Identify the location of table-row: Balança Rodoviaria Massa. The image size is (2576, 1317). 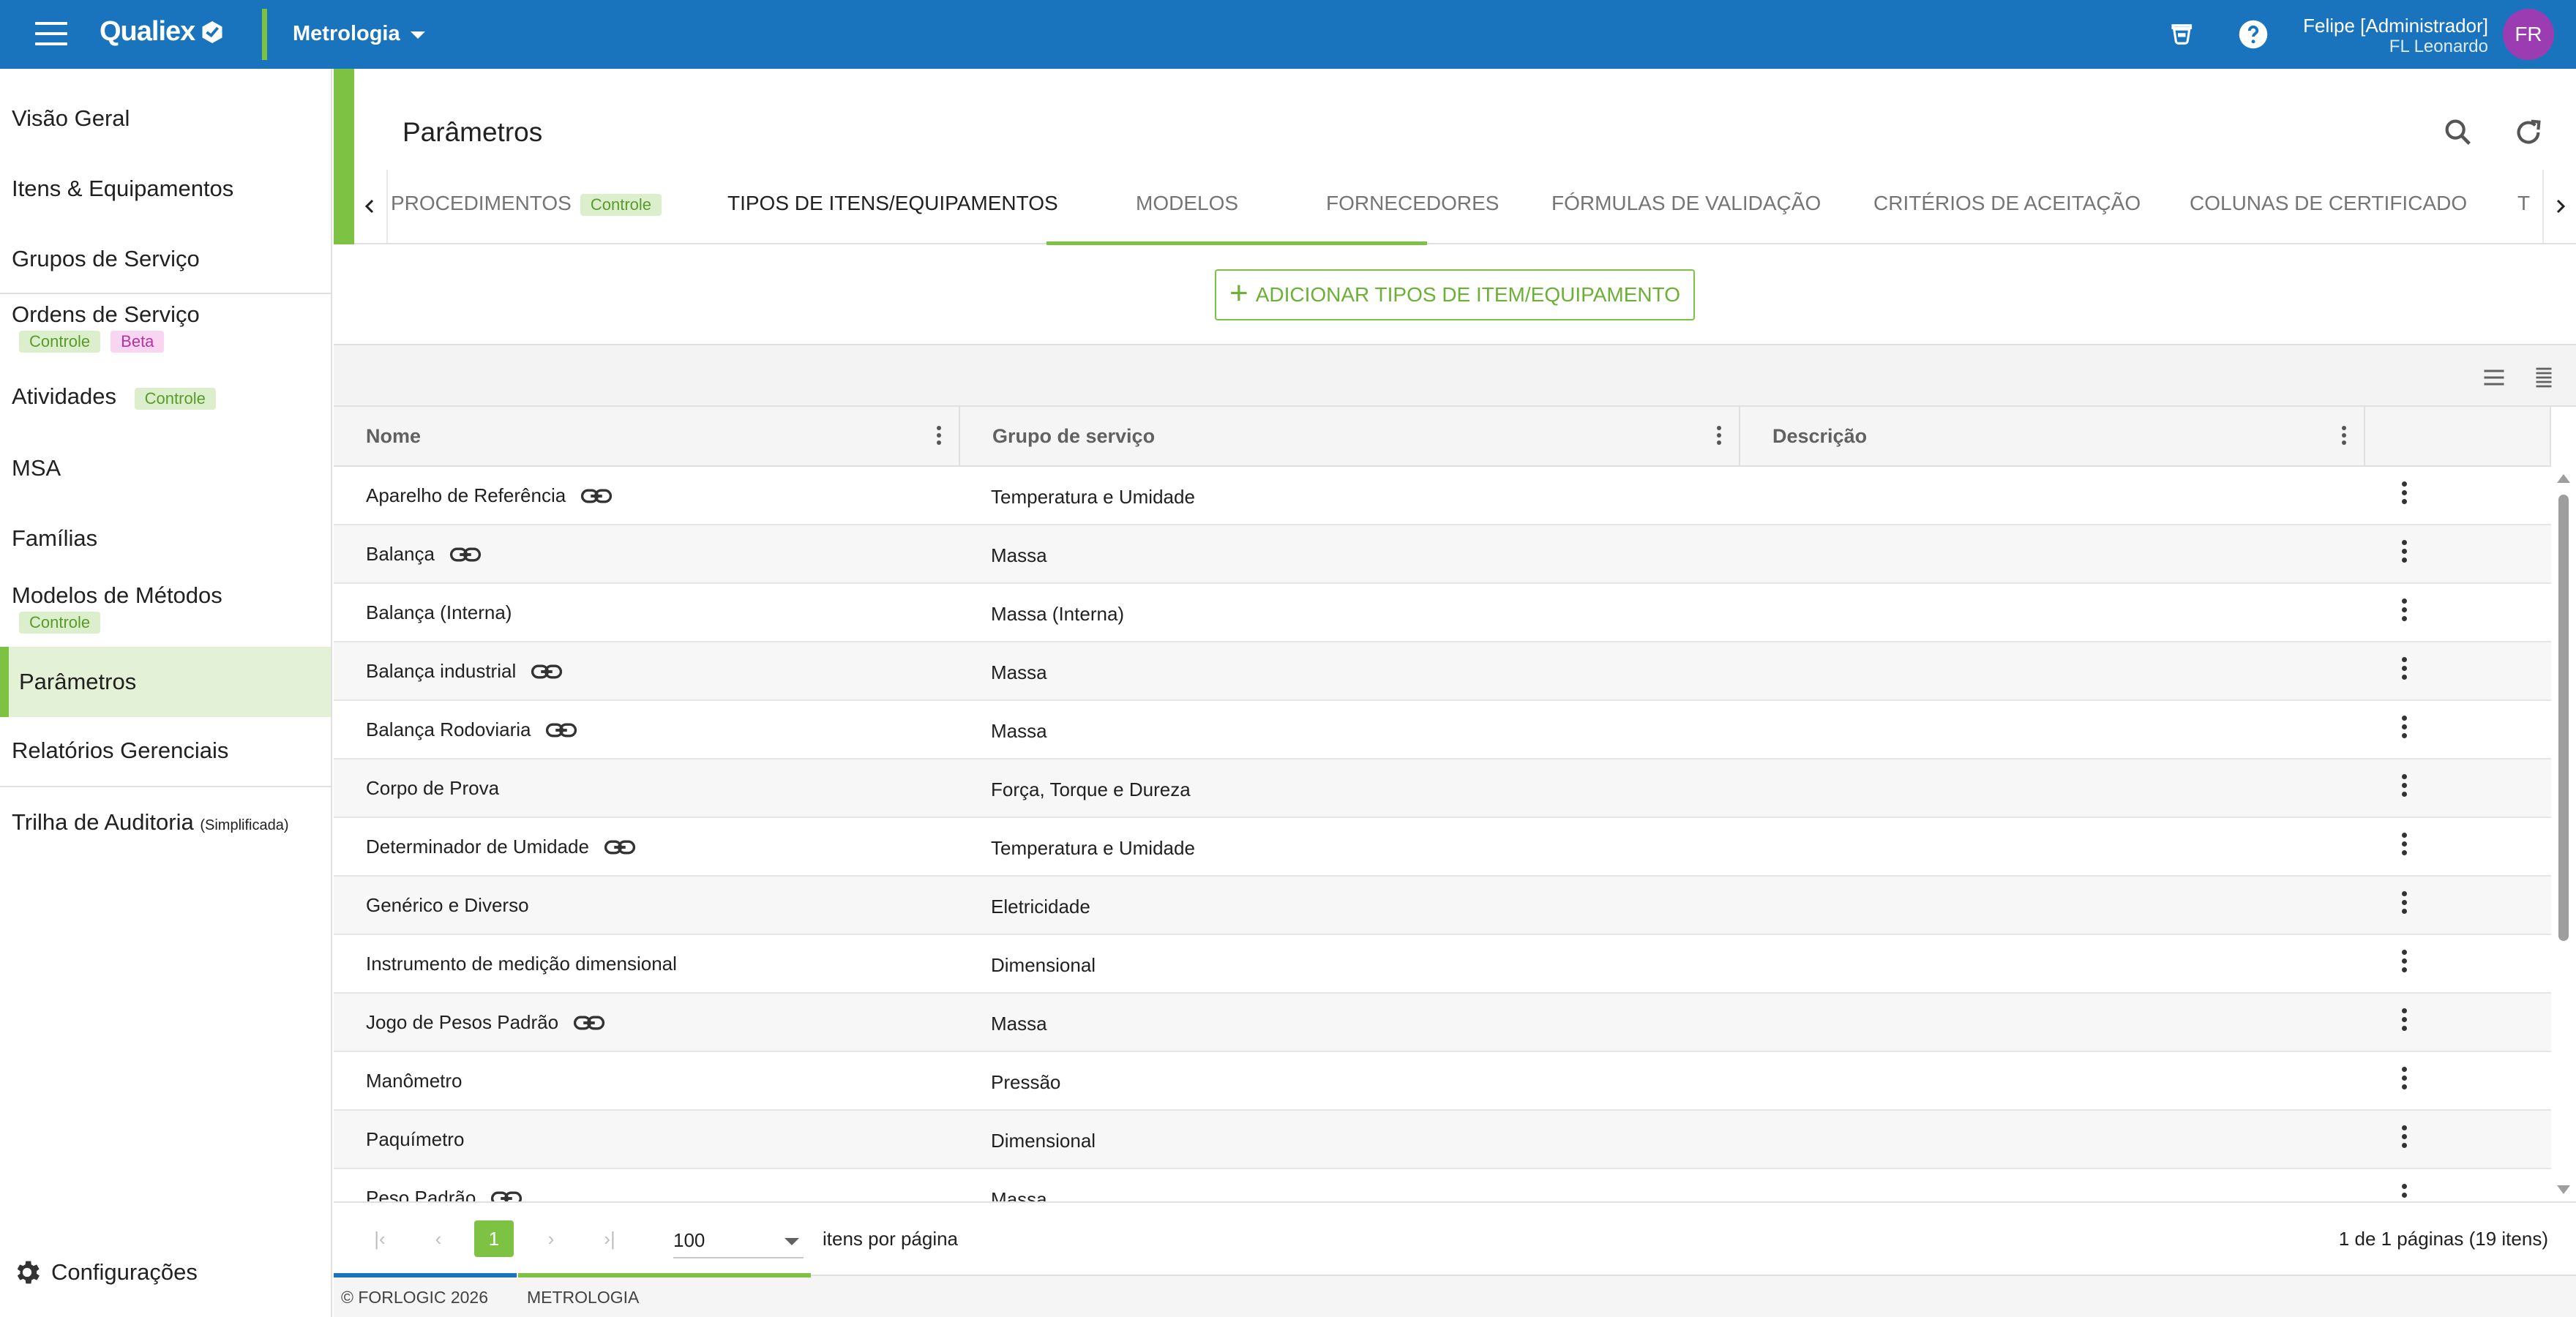
(1442, 730).